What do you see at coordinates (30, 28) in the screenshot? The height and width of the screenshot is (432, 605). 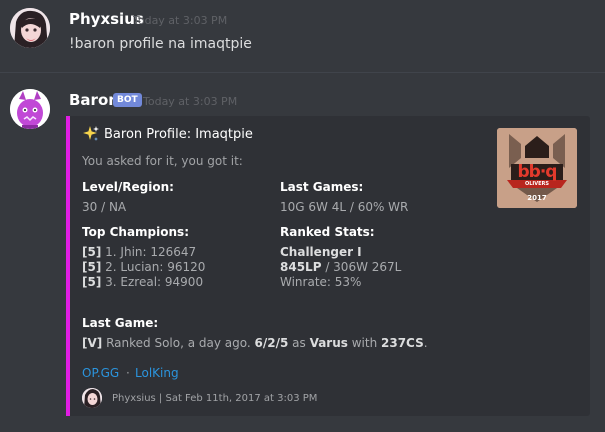 I see `avatar` at bounding box center [30, 28].